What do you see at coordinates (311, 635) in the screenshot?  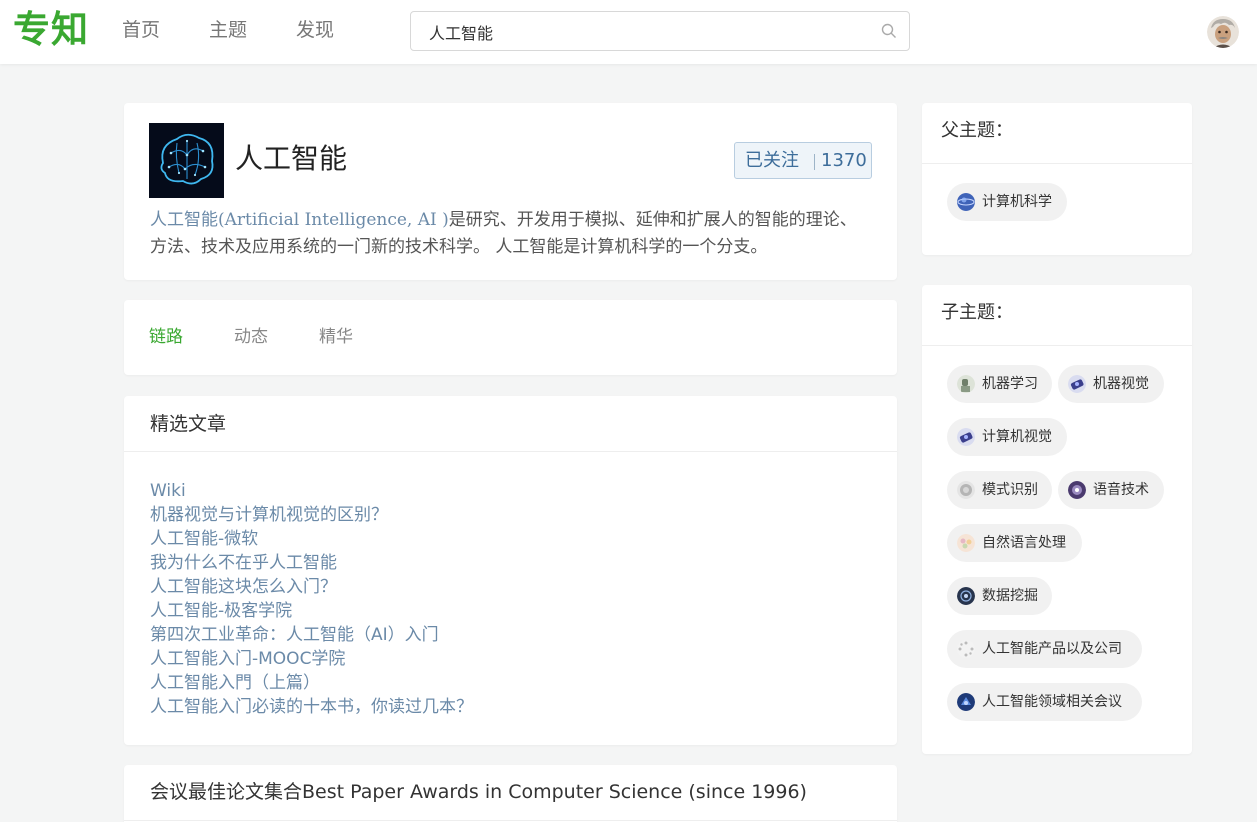 I see `article-link: 第四次工业革命：人工智能（AI）入门` at bounding box center [311, 635].